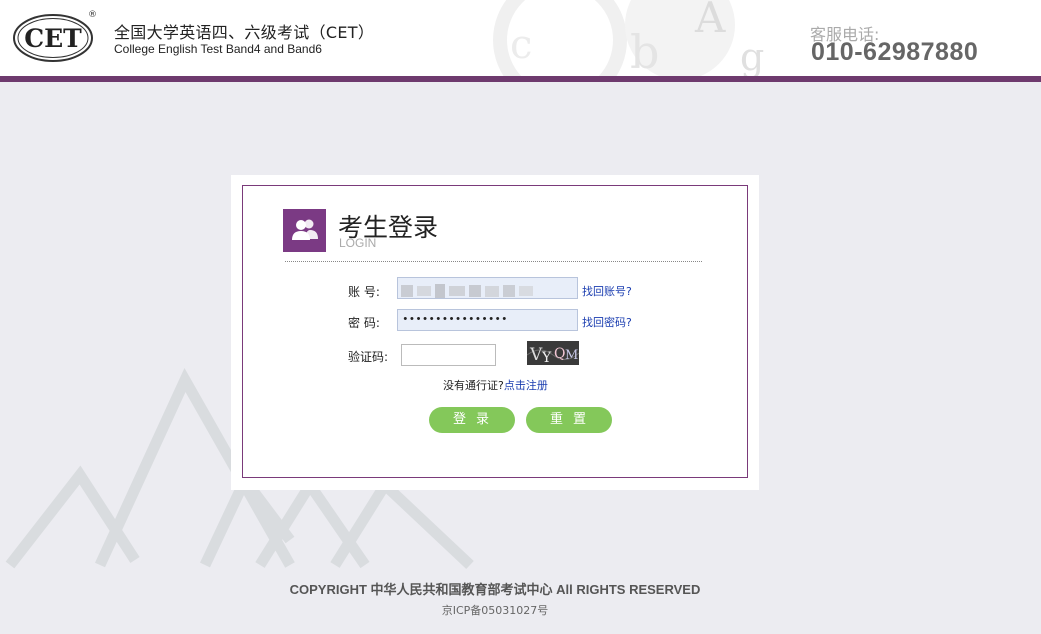 The width and height of the screenshot is (1041, 634). I want to click on password-input: ••••••••••••••••, so click(487, 320).